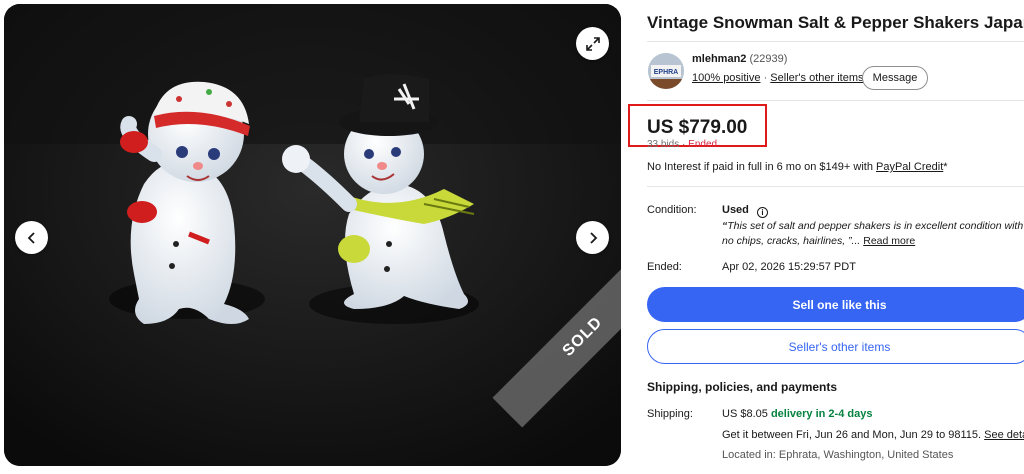  What do you see at coordinates (672, 210) in the screenshot?
I see `condition-label: Condition:` at bounding box center [672, 210].